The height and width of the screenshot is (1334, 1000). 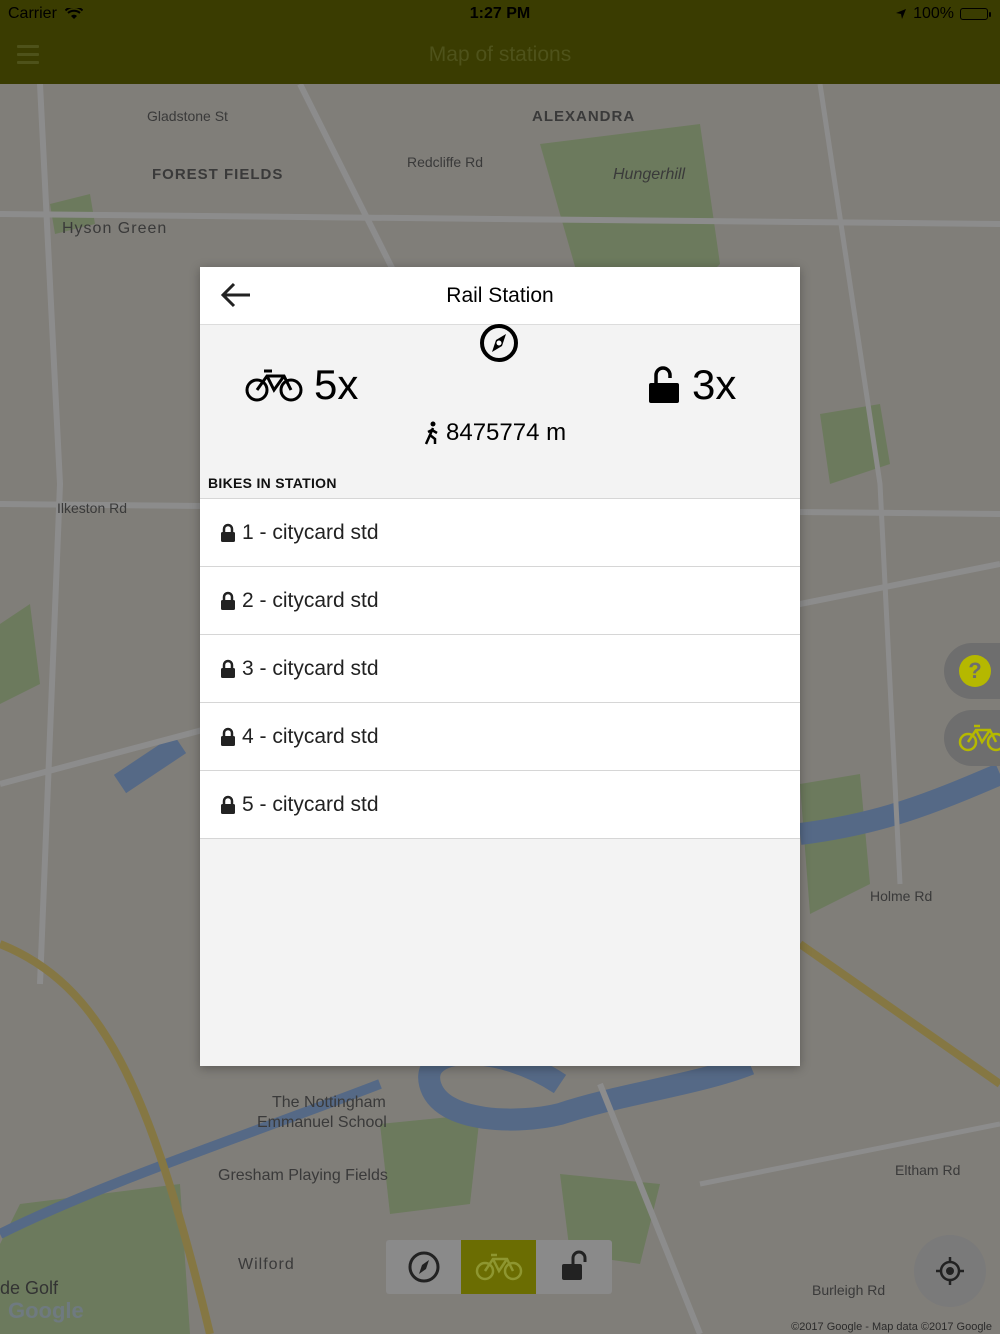 What do you see at coordinates (310, 804) in the screenshot?
I see `bike-label: 5 - citycard std` at bounding box center [310, 804].